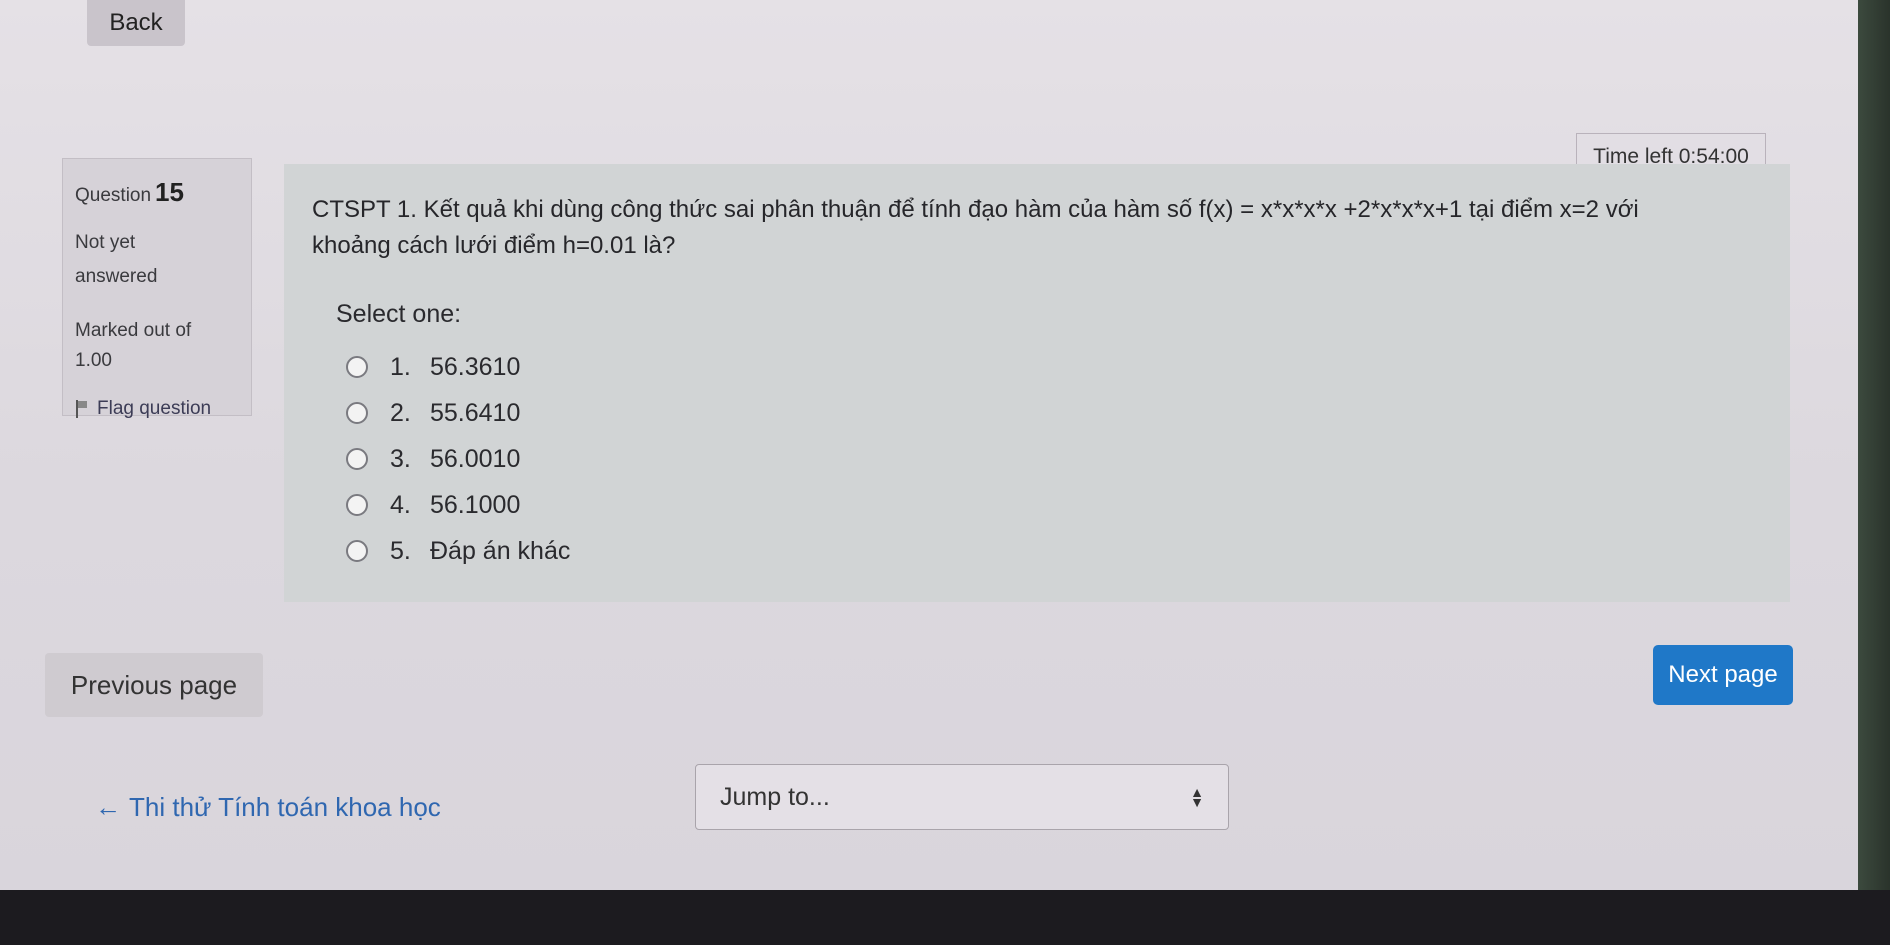  I want to click on question-grade: Marked out of 1.00, so click(157, 346).